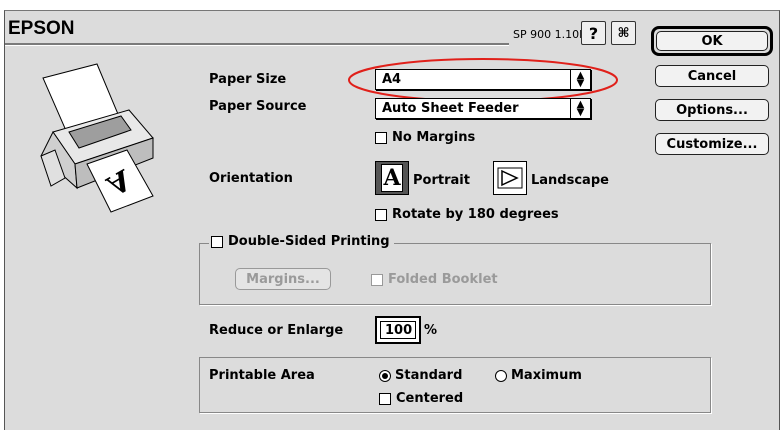  I want to click on portrait-letter: A, so click(392, 178).